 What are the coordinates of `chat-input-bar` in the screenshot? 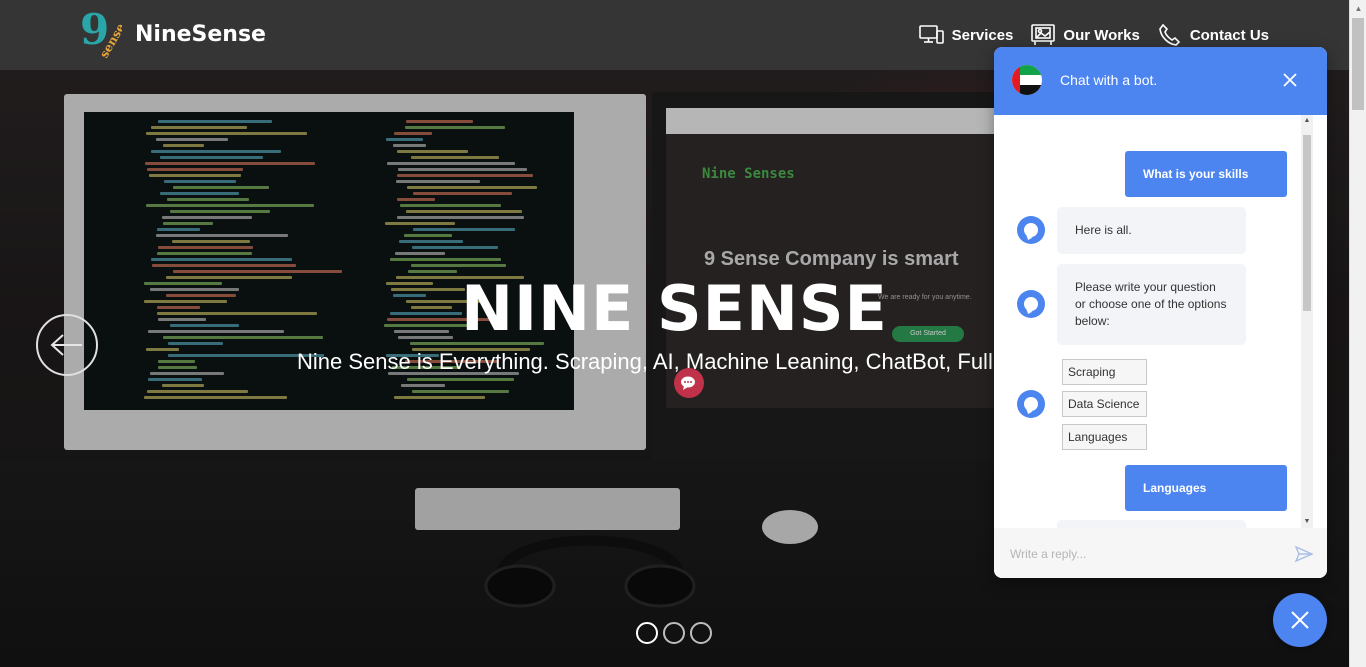 It's located at (1160, 553).